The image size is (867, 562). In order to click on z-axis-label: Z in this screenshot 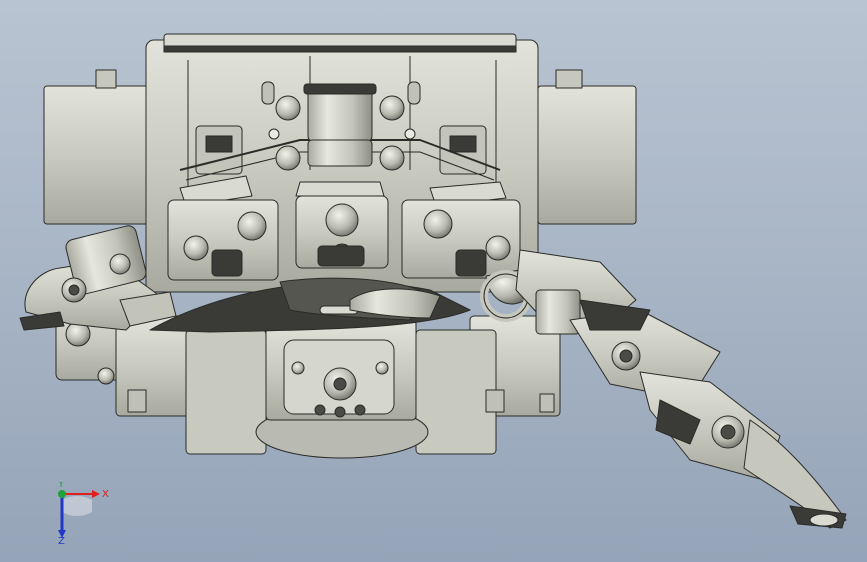, I will do `click(61, 540)`.